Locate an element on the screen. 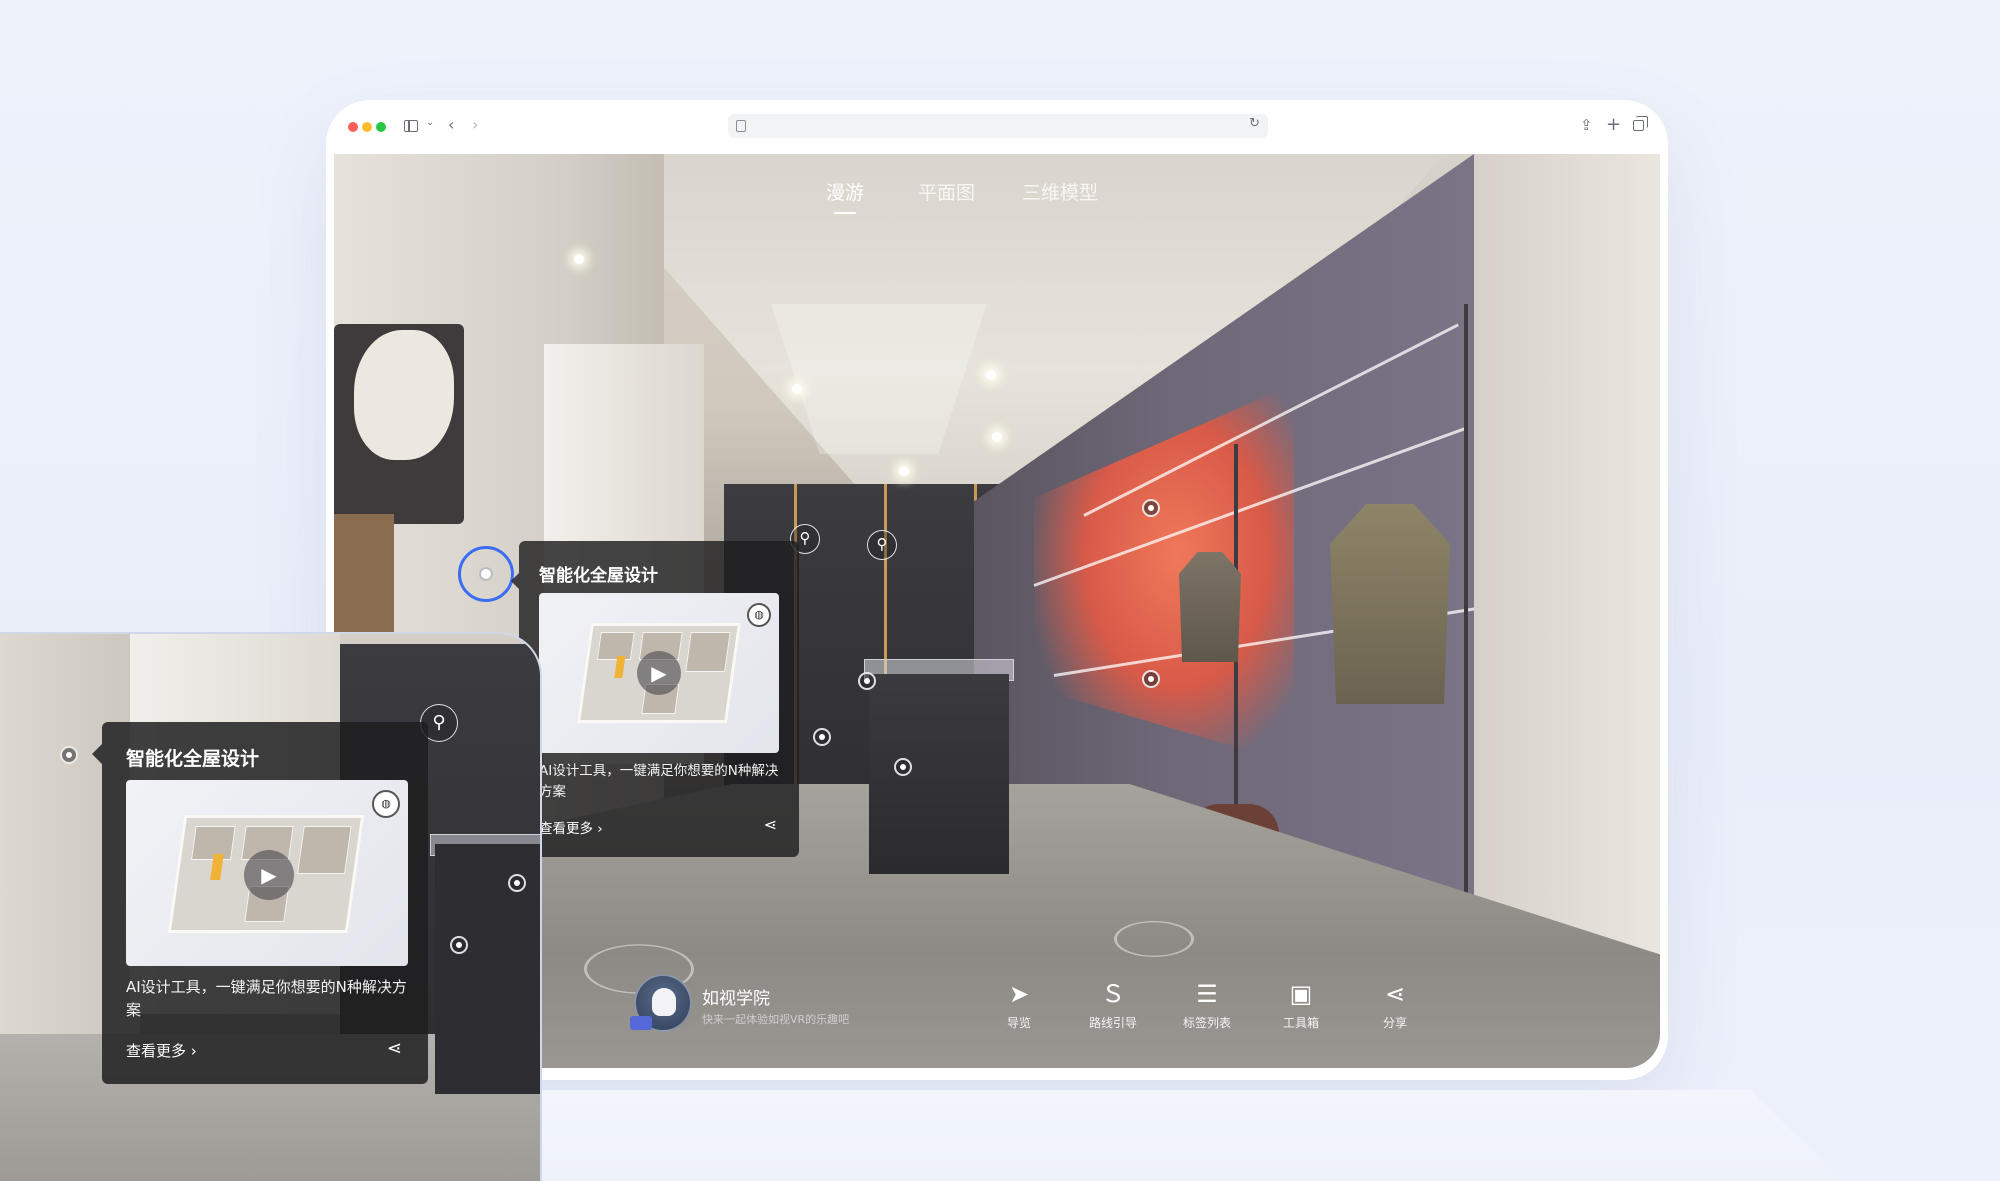  reload-icon: ↻ is located at coordinates (1254, 123).